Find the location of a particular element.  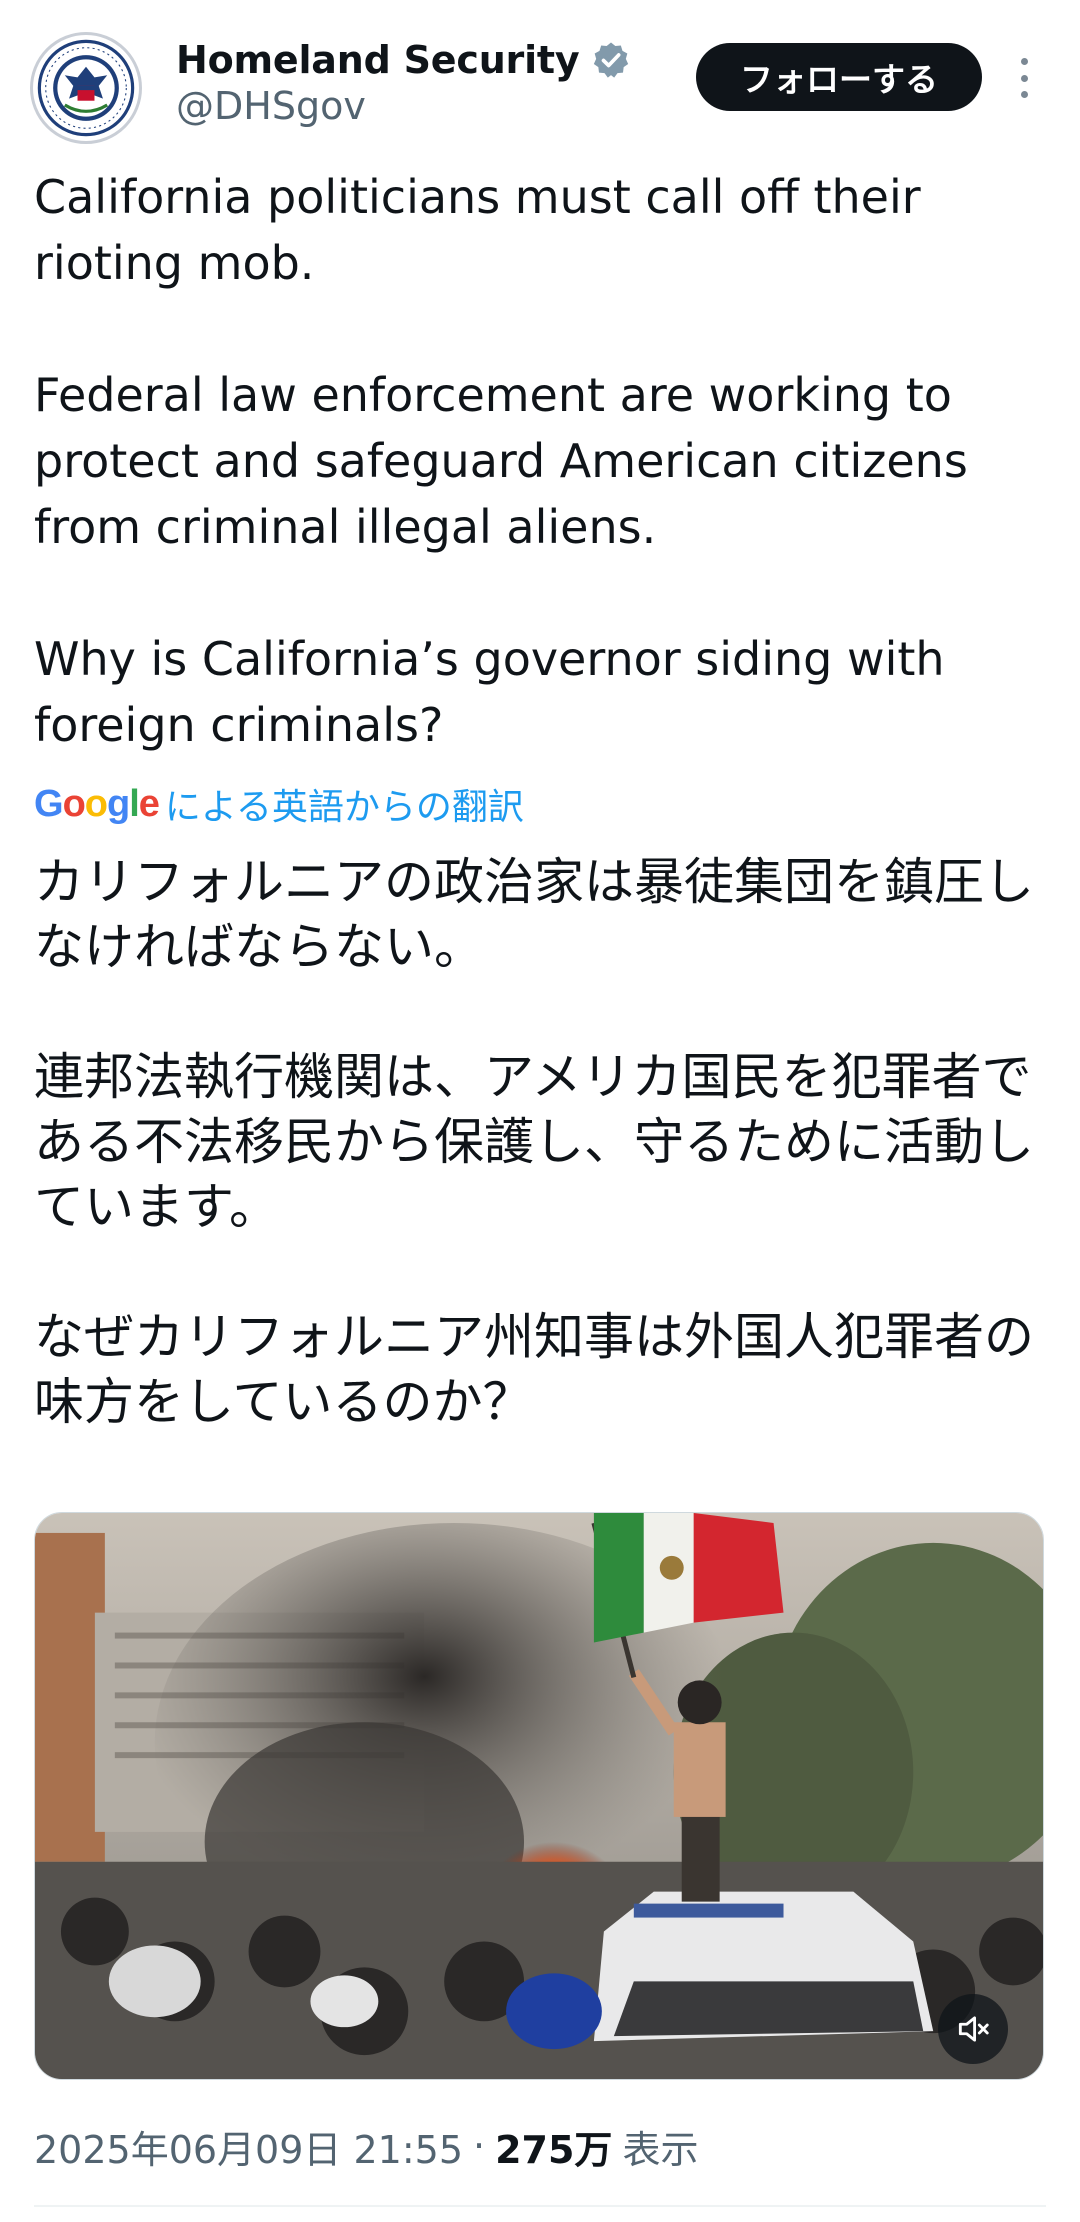

verified-badge-icon is located at coordinates (611, 60).